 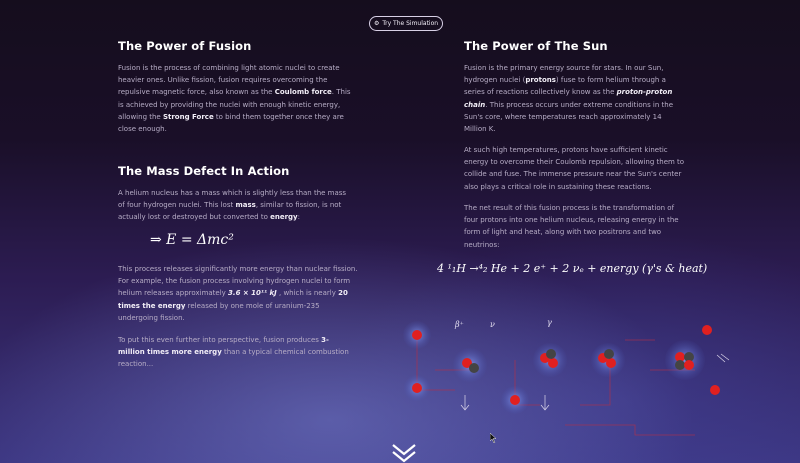 What do you see at coordinates (459, 324) in the screenshot?
I see `positron-label: β⁺` at bounding box center [459, 324].